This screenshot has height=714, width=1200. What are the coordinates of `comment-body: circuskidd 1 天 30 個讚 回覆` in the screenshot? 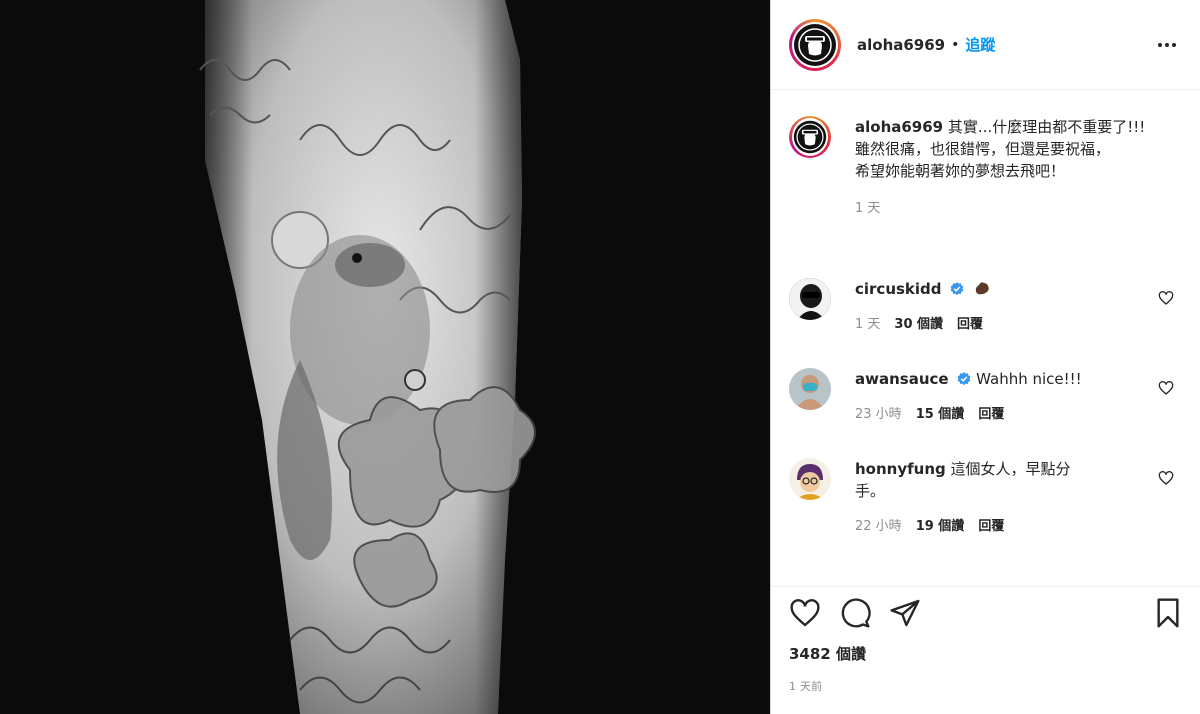 It's located at (995, 307).